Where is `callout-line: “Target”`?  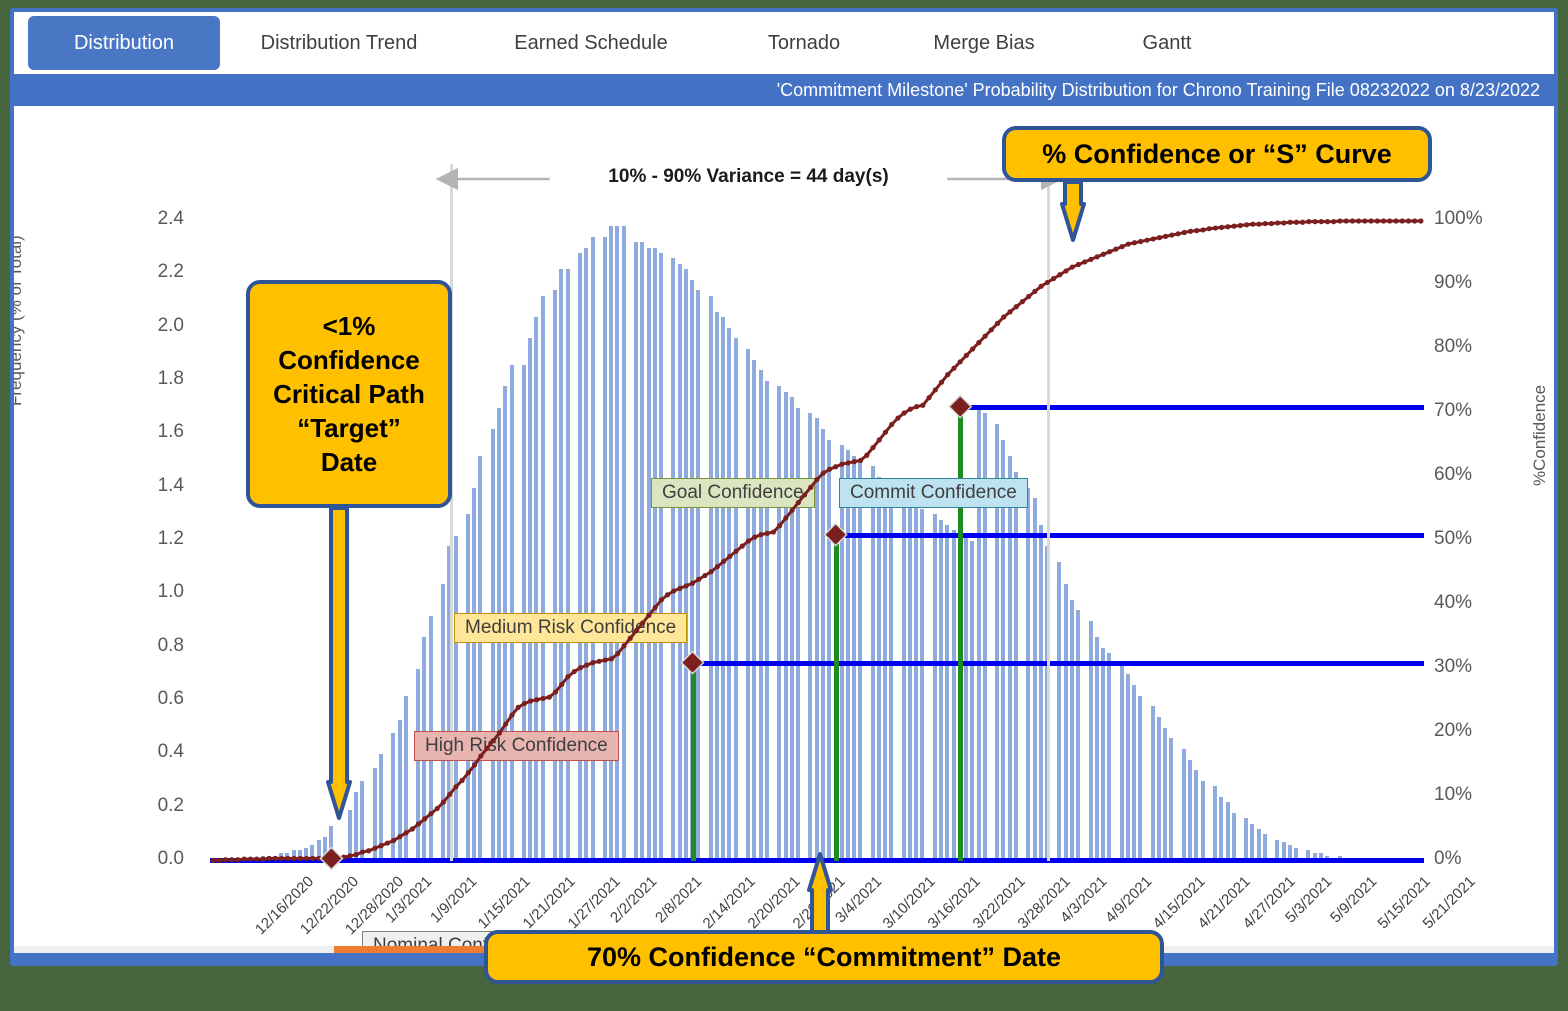
callout-line: “Target” is located at coordinates (349, 428).